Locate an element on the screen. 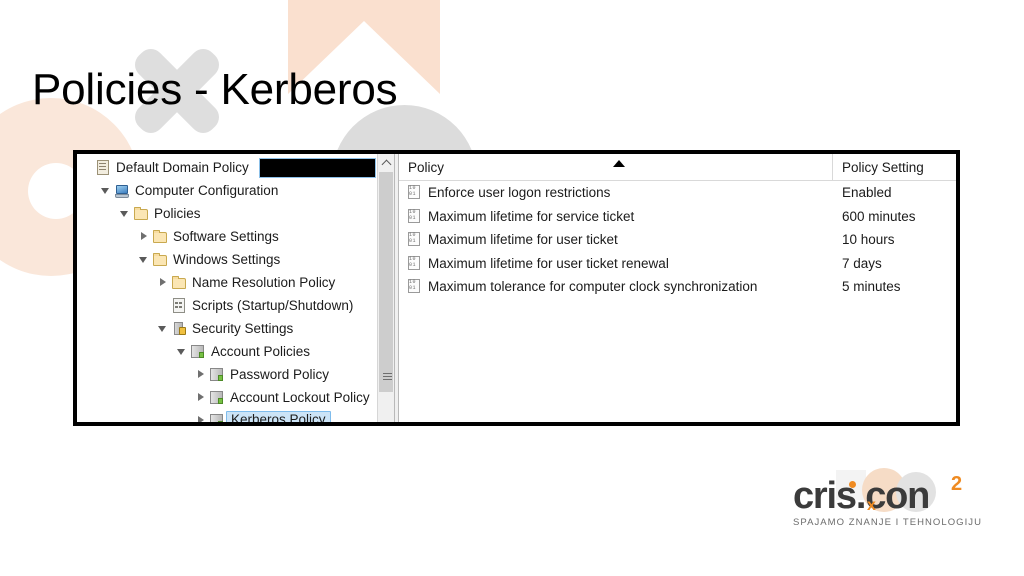  tree-item-label: Default Domain Policy is located at coordinates (182, 167).